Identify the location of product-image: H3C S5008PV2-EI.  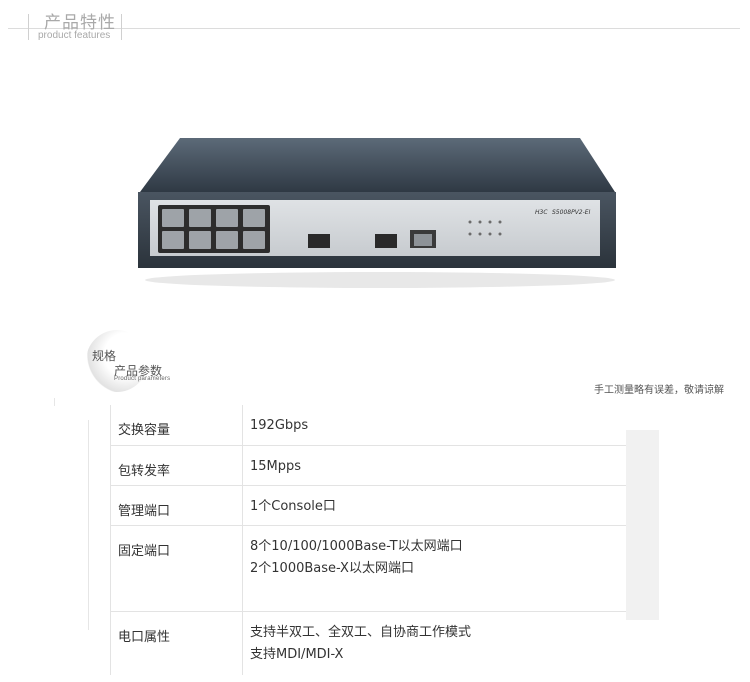
(377, 213).